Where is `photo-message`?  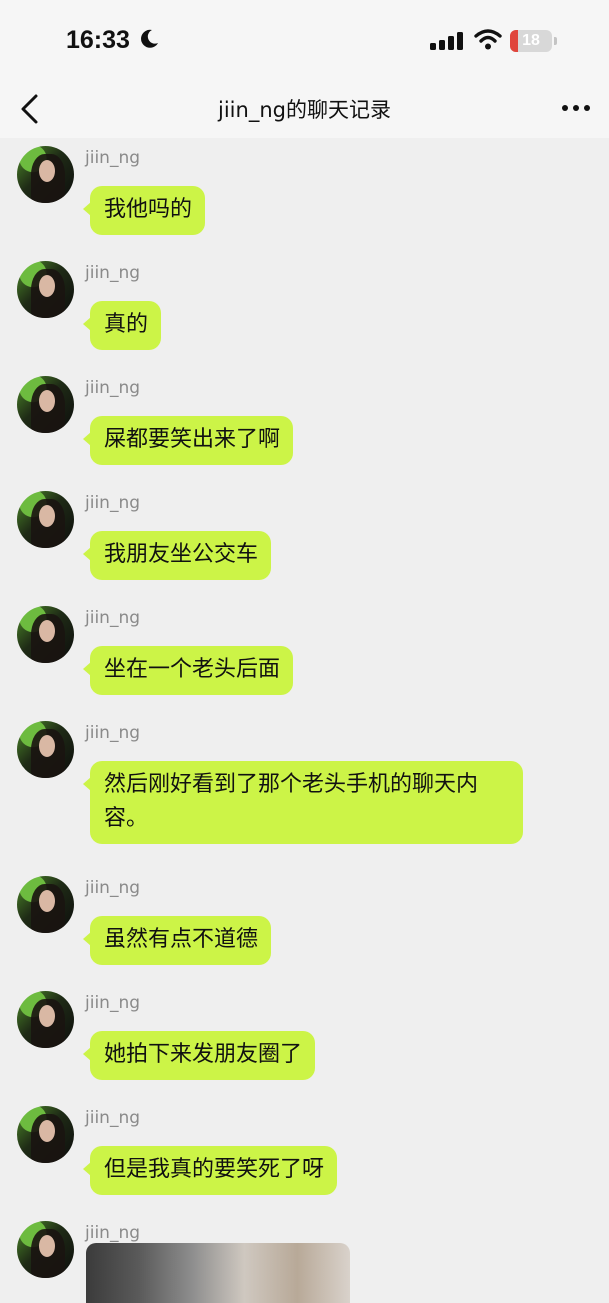
photo-message is located at coordinates (218, 1273).